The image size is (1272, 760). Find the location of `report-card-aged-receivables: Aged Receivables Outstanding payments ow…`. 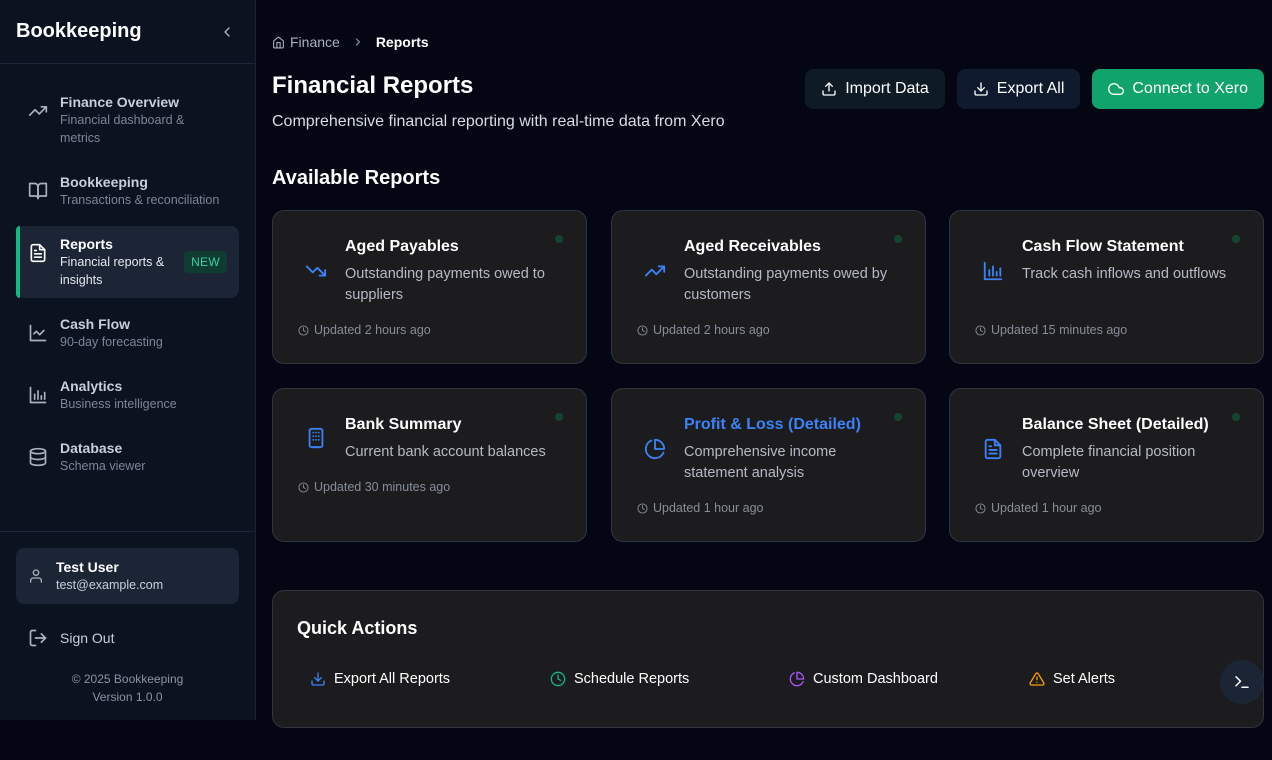

report-card-aged-receivables: Aged Receivables Outstanding payments ow… is located at coordinates (768, 287).